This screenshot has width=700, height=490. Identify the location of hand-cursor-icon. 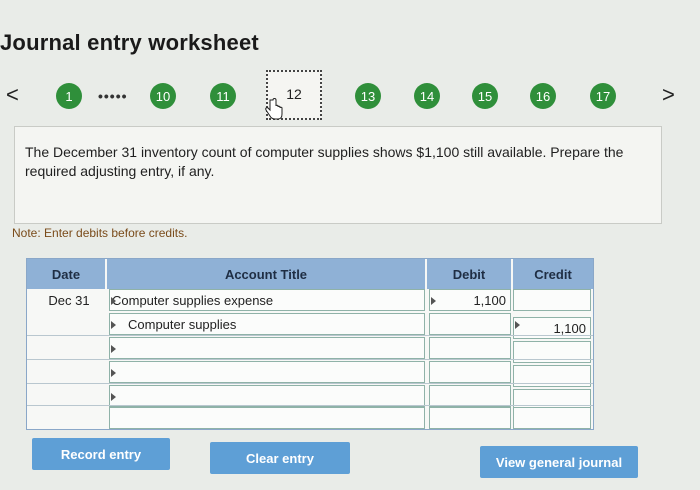
(274, 109).